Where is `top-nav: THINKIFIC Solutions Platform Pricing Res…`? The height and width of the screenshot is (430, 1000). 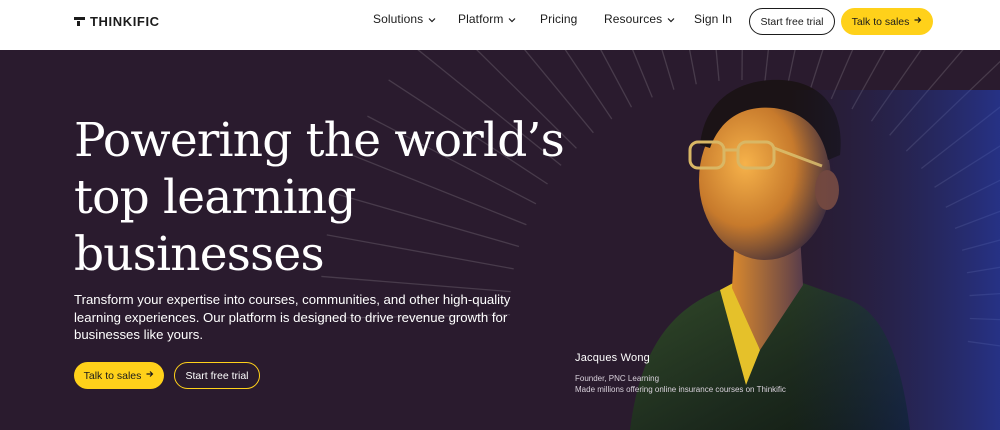
top-nav: THINKIFIC Solutions Platform Pricing Res… is located at coordinates (500, 25).